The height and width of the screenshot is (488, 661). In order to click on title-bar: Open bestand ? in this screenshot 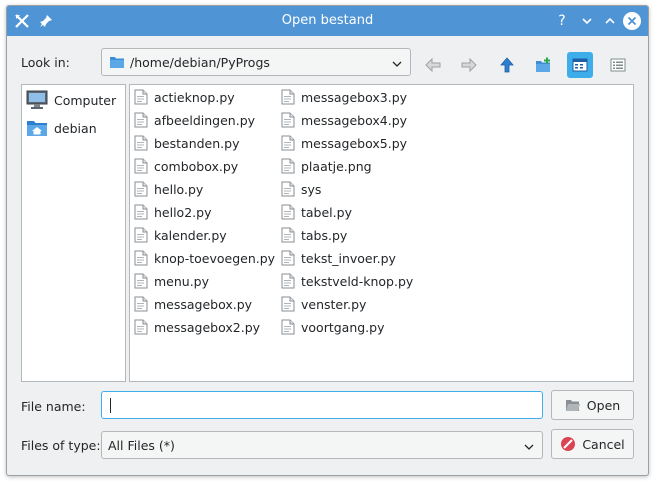, I will do `click(327, 21)`.